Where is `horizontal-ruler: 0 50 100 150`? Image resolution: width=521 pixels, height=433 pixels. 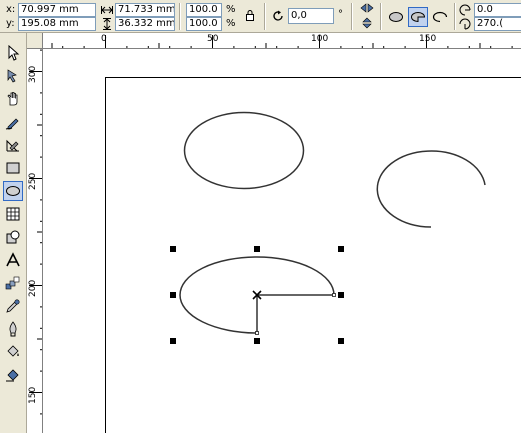
horizontal-ruler: 0 50 100 150 is located at coordinates (274, 41).